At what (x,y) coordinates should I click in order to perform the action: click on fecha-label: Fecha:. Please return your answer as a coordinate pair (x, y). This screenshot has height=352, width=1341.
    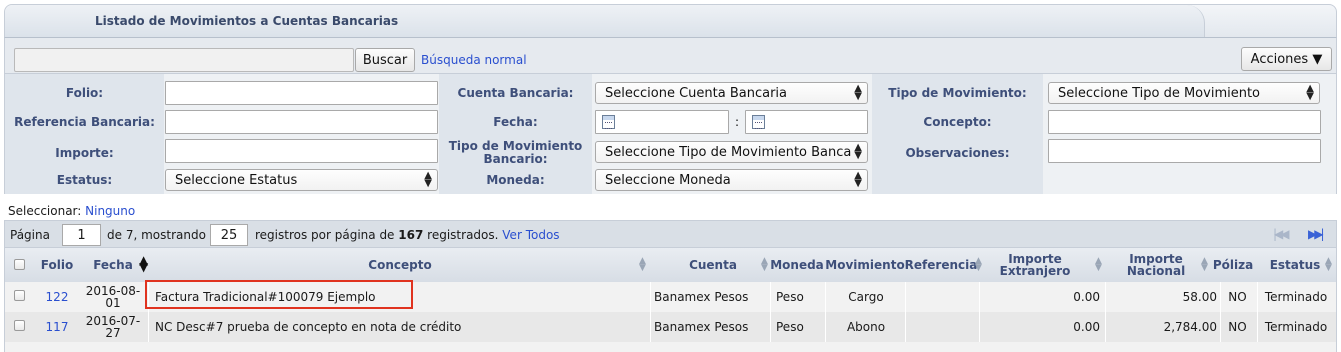
    Looking at the image, I should click on (515, 122).